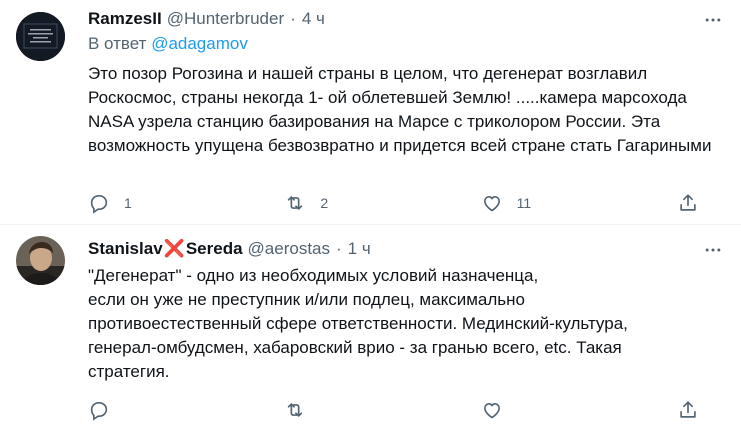 The height and width of the screenshot is (433, 741). What do you see at coordinates (225, 19) in the screenshot?
I see `user-handle: @Hunterbruder` at bounding box center [225, 19].